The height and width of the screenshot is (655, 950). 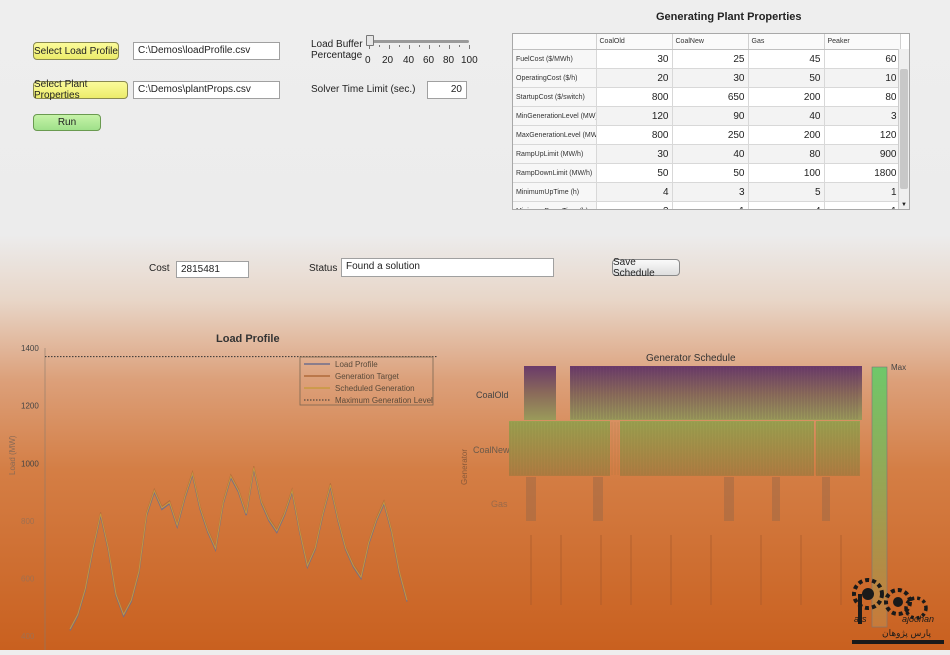 I want to click on slider-tick-marks, so click(x=419, y=47).